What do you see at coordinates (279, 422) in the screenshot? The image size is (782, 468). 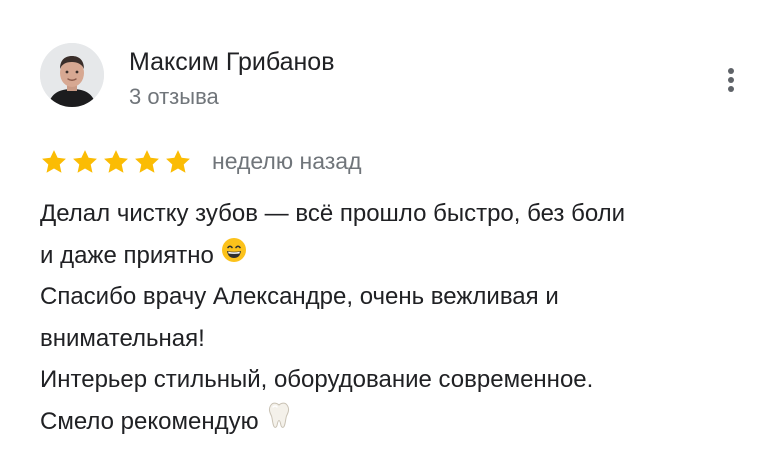 I see `tooth-emoji-icon` at bounding box center [279, 422].